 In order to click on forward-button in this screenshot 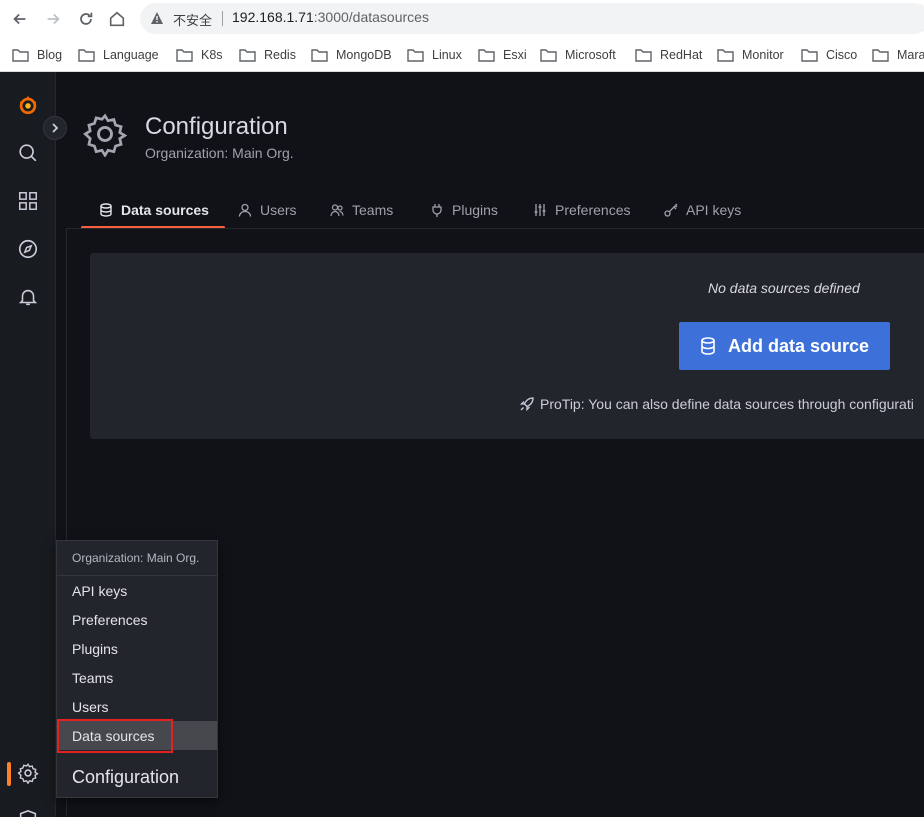, I will do `click(53, 19)`.